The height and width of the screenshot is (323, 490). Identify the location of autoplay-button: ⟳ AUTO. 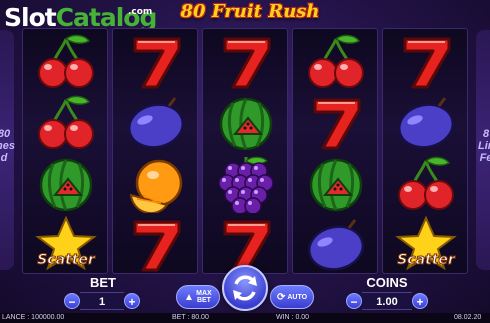
(292, 297).